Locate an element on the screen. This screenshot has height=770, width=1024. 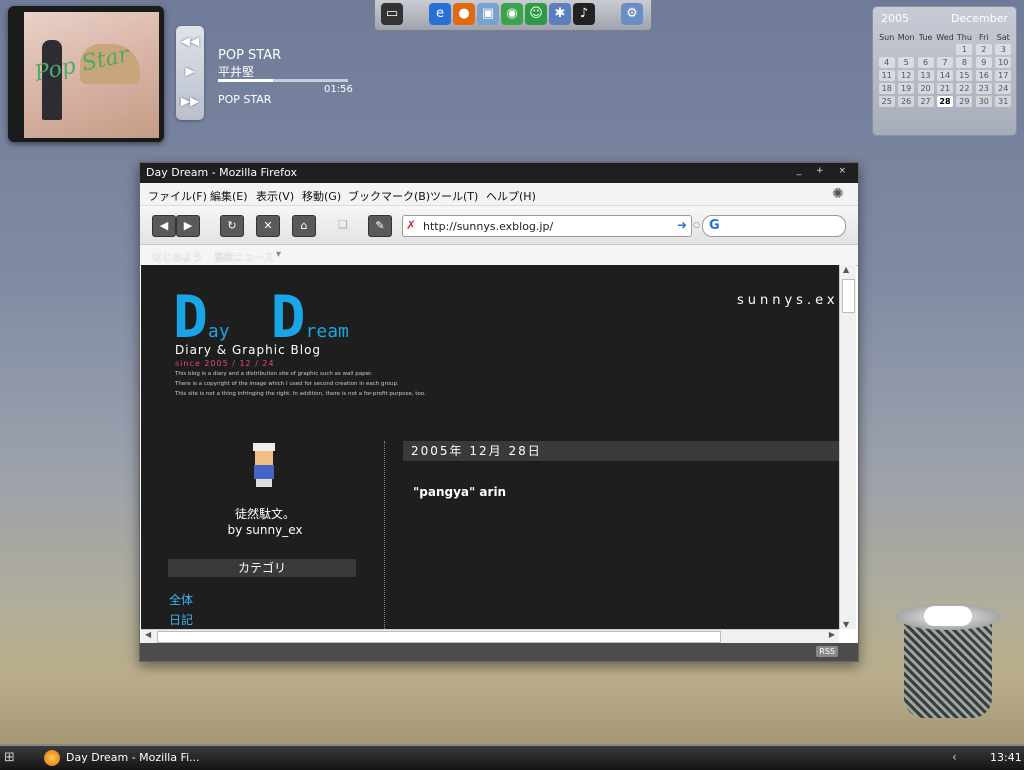
messenger-icon: ☺ is located at coordinates (536, 14).